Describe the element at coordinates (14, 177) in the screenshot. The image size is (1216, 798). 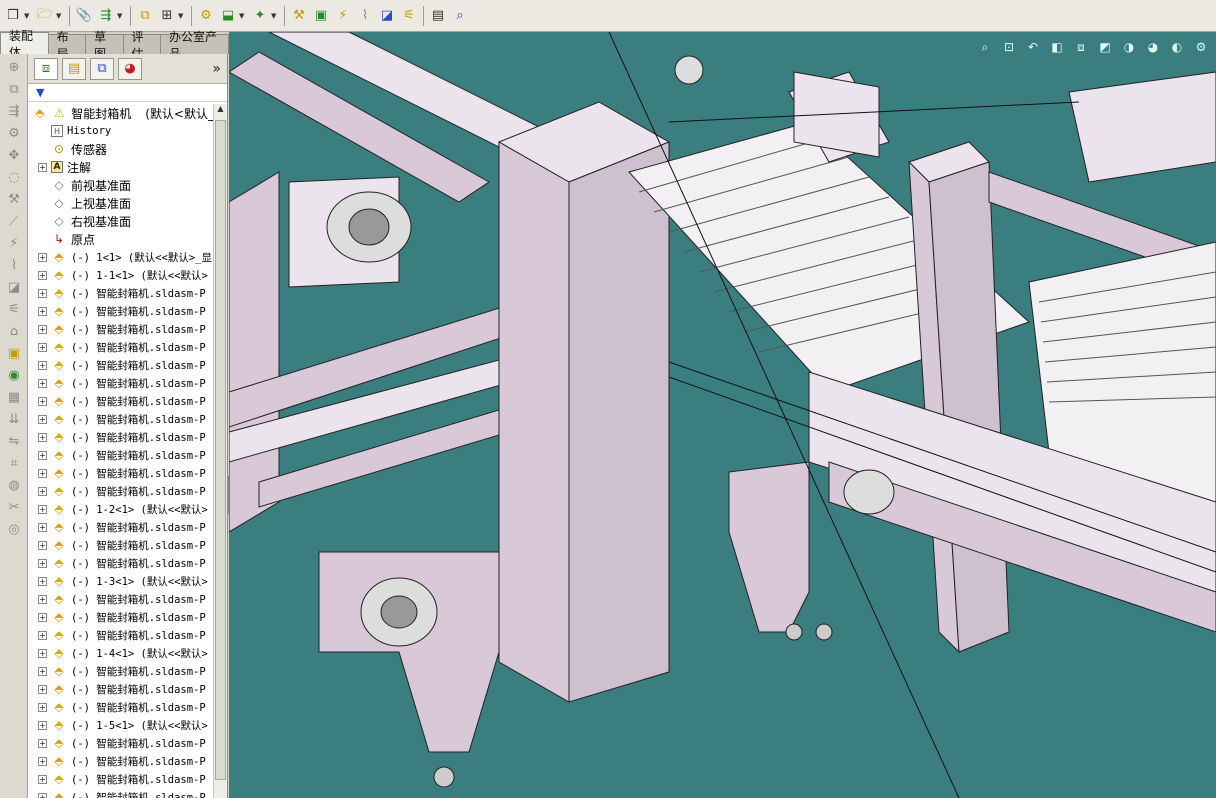
I see `show-hidden-icon: ◌` at that location.